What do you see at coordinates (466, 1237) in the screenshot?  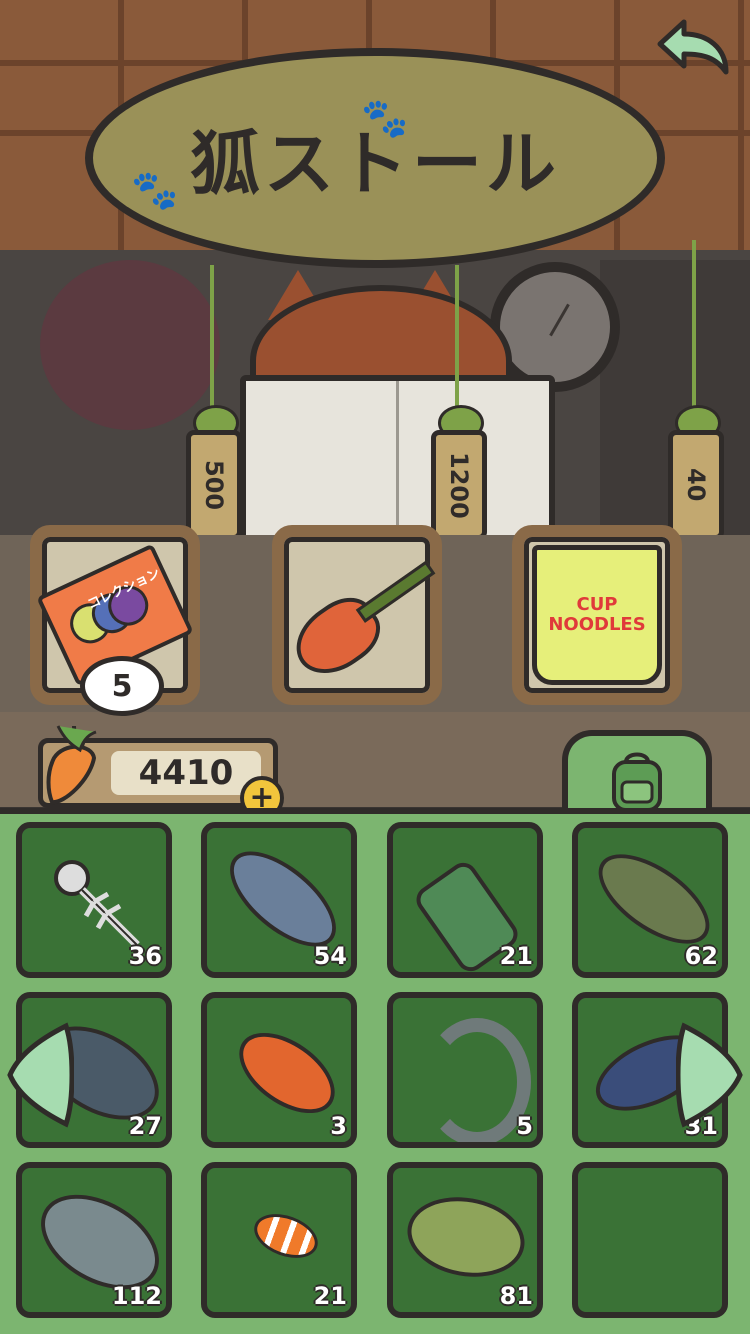 I see `sunfish-icon` at bounding box center [466, 1237].